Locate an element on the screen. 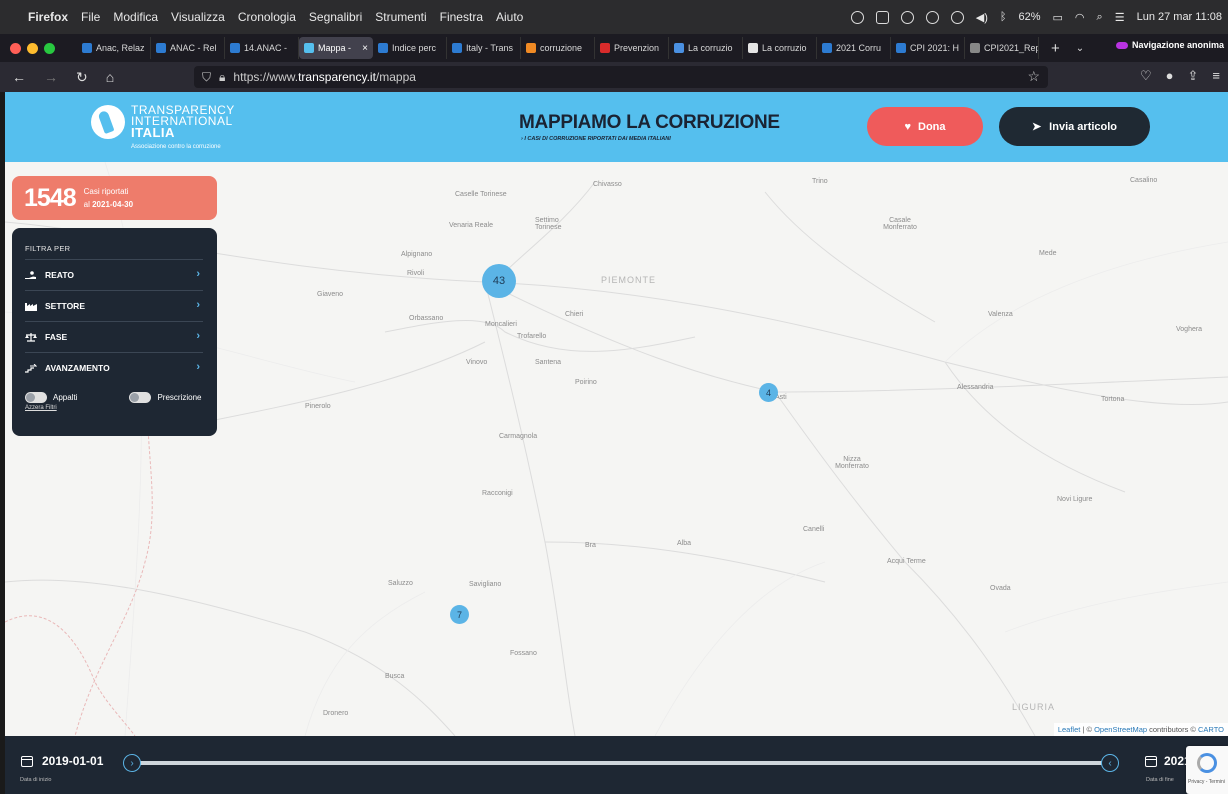  battery-icon: ▭ is located at coordinates (1058, 17).